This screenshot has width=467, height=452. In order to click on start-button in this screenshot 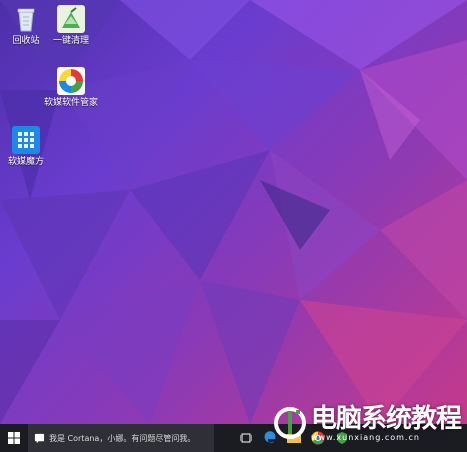, I will do `click(14, 438)`.